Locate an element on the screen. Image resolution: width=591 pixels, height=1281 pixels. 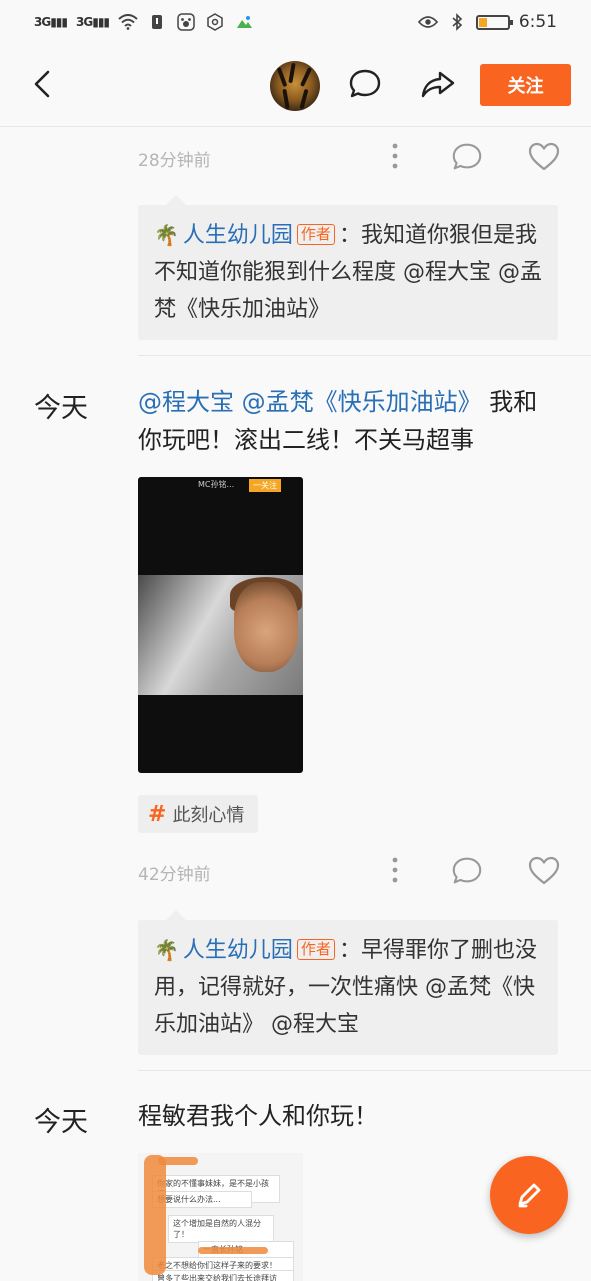
photos-app-icon is located at coordinates (244, 22).